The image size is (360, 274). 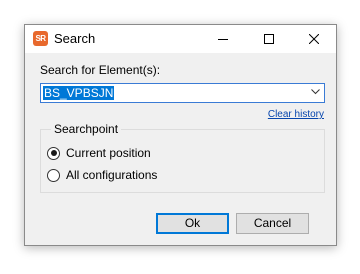 What do you see at coordinates (182, 93) in the screenshot?
I see `search-combobox: BS_VPBSJN` at bounding box center [182, 93].